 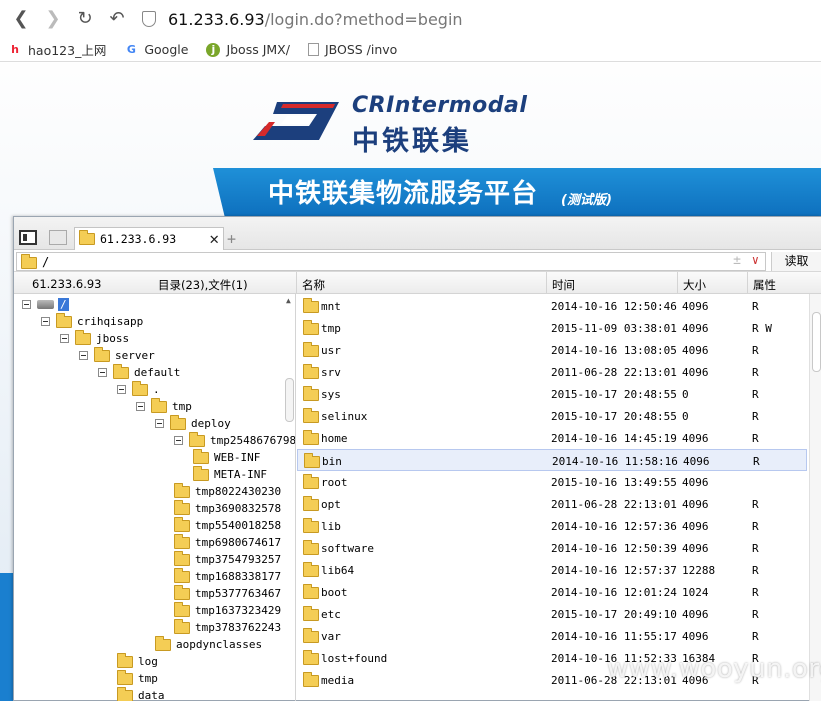 What do you see at coordinates (226, 457) in the screenshot?
I see `tree-node: WEB-INF` at bounding box center [226, 457].